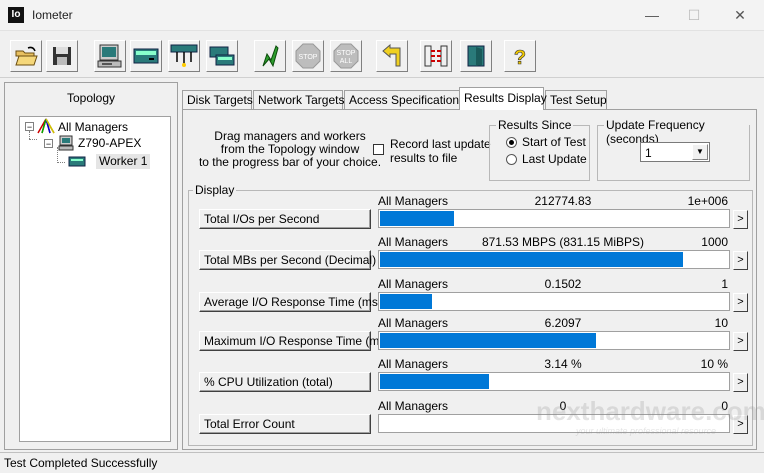 This screenshot has height=473, width=764. I want to click on metric-max-value: 1, so click(724, 284).